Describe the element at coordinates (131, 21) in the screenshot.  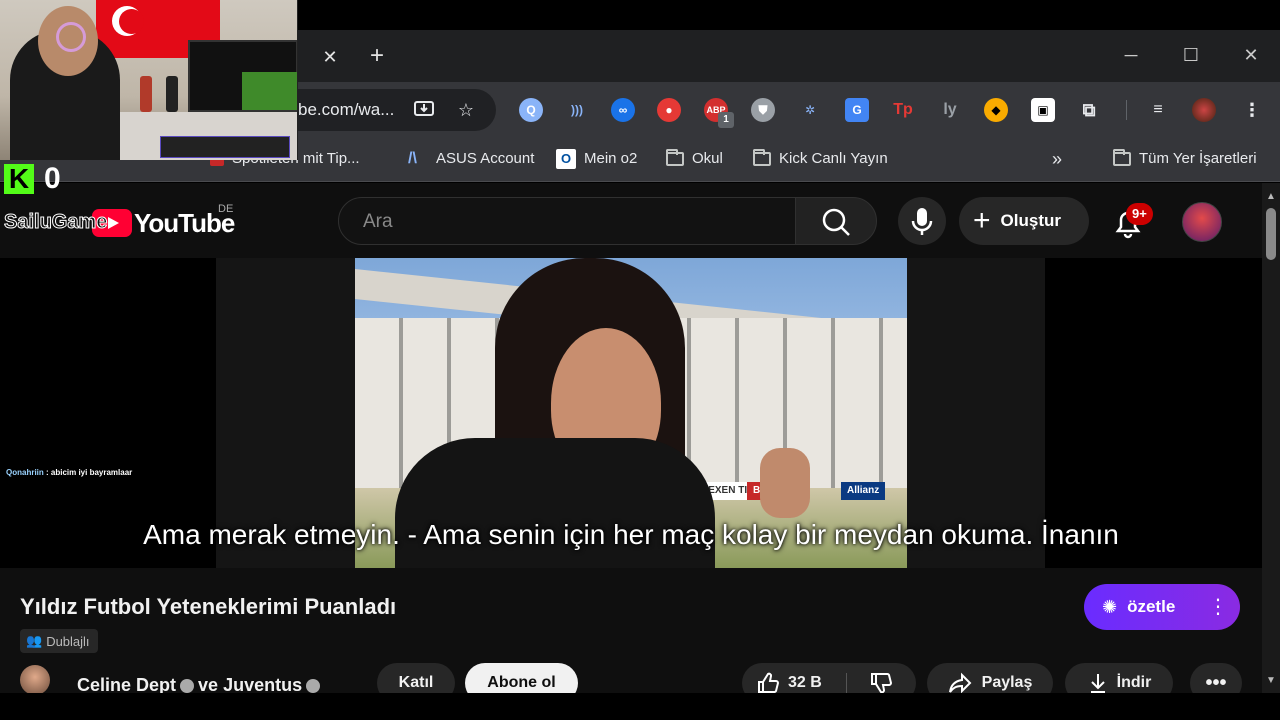
I see `flag-crescent-cutout` at that location.